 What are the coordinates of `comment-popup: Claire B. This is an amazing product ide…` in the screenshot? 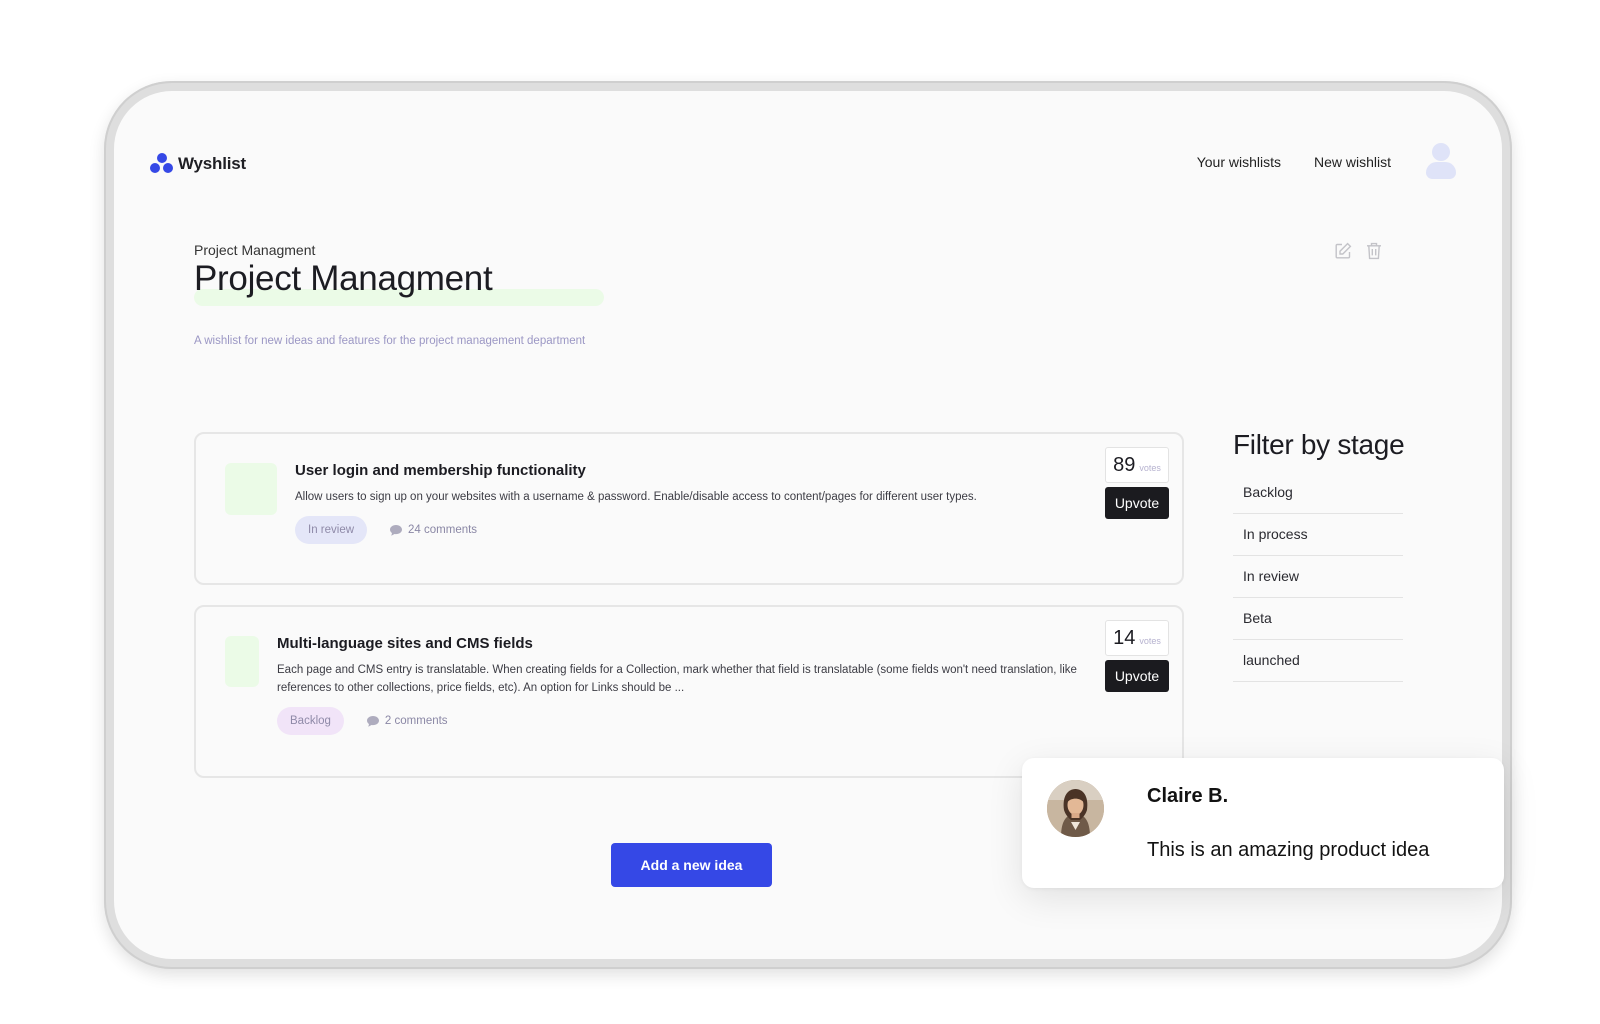 It's located at (1263, 823).